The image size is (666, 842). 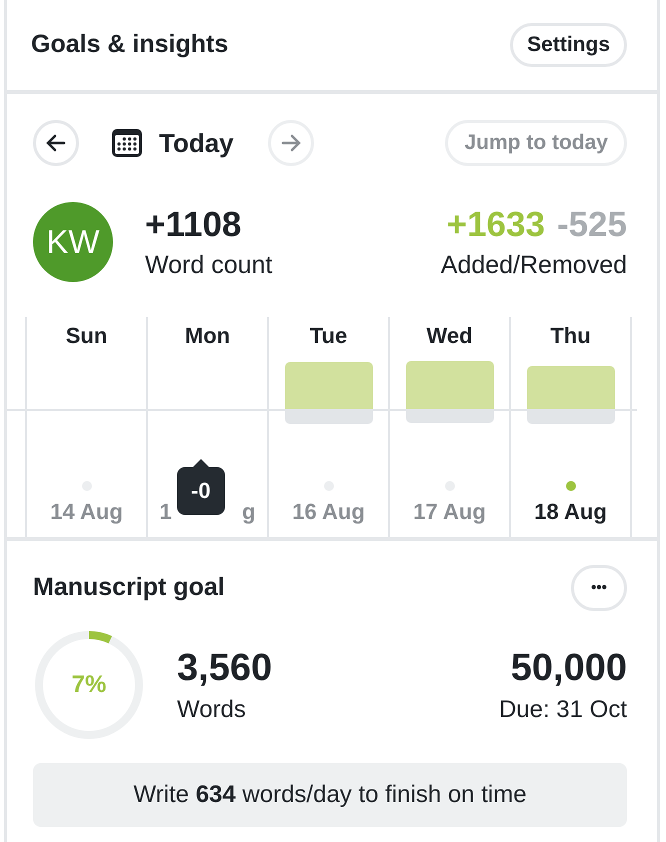 I want to click on day-label: Sun, so click(x=87, y=336).